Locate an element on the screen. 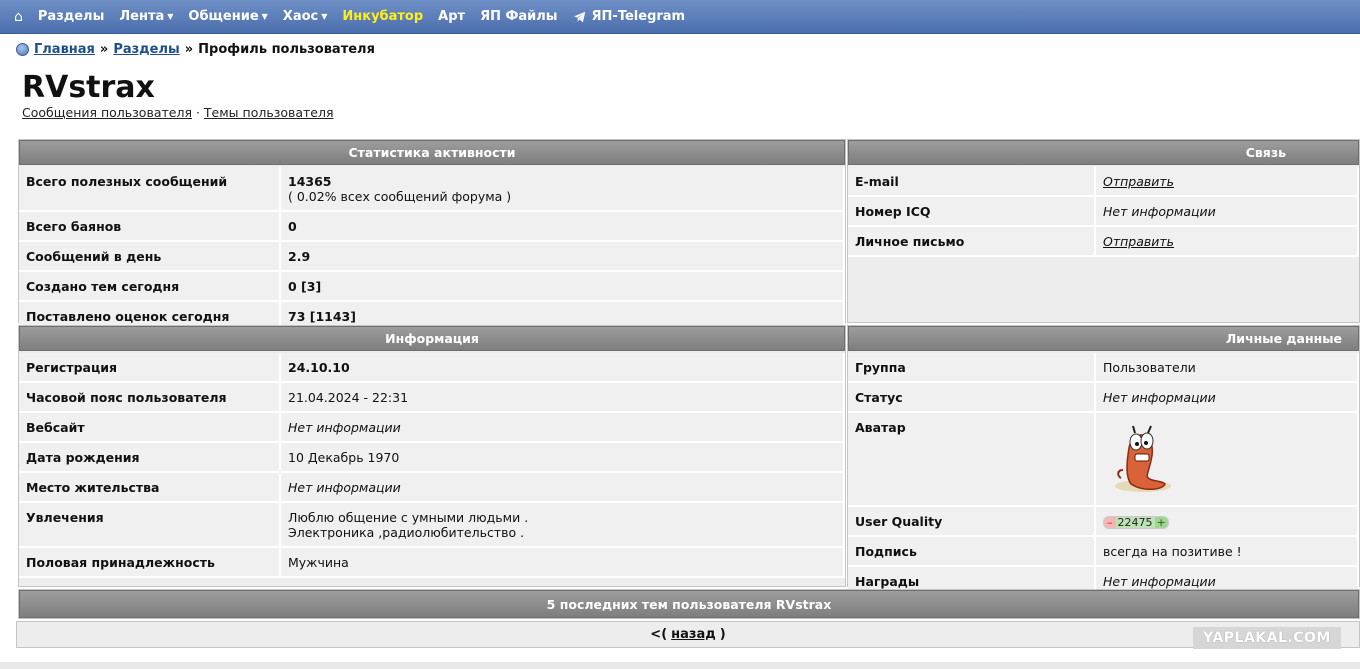 The width and height of the screenshot is (1360, 669). stat-value: 14365( 0.02% всех сообщений форума ) is located at coordinates (562, 189).